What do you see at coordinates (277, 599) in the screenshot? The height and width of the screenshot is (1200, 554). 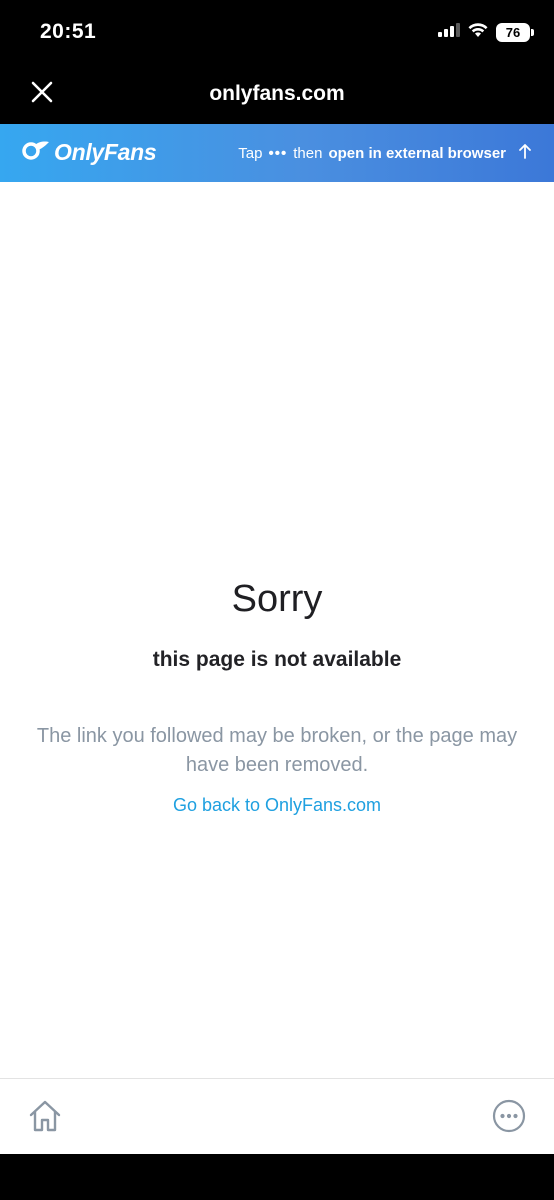 I see `error-title: Sorry` at bounding box center [277, 599].